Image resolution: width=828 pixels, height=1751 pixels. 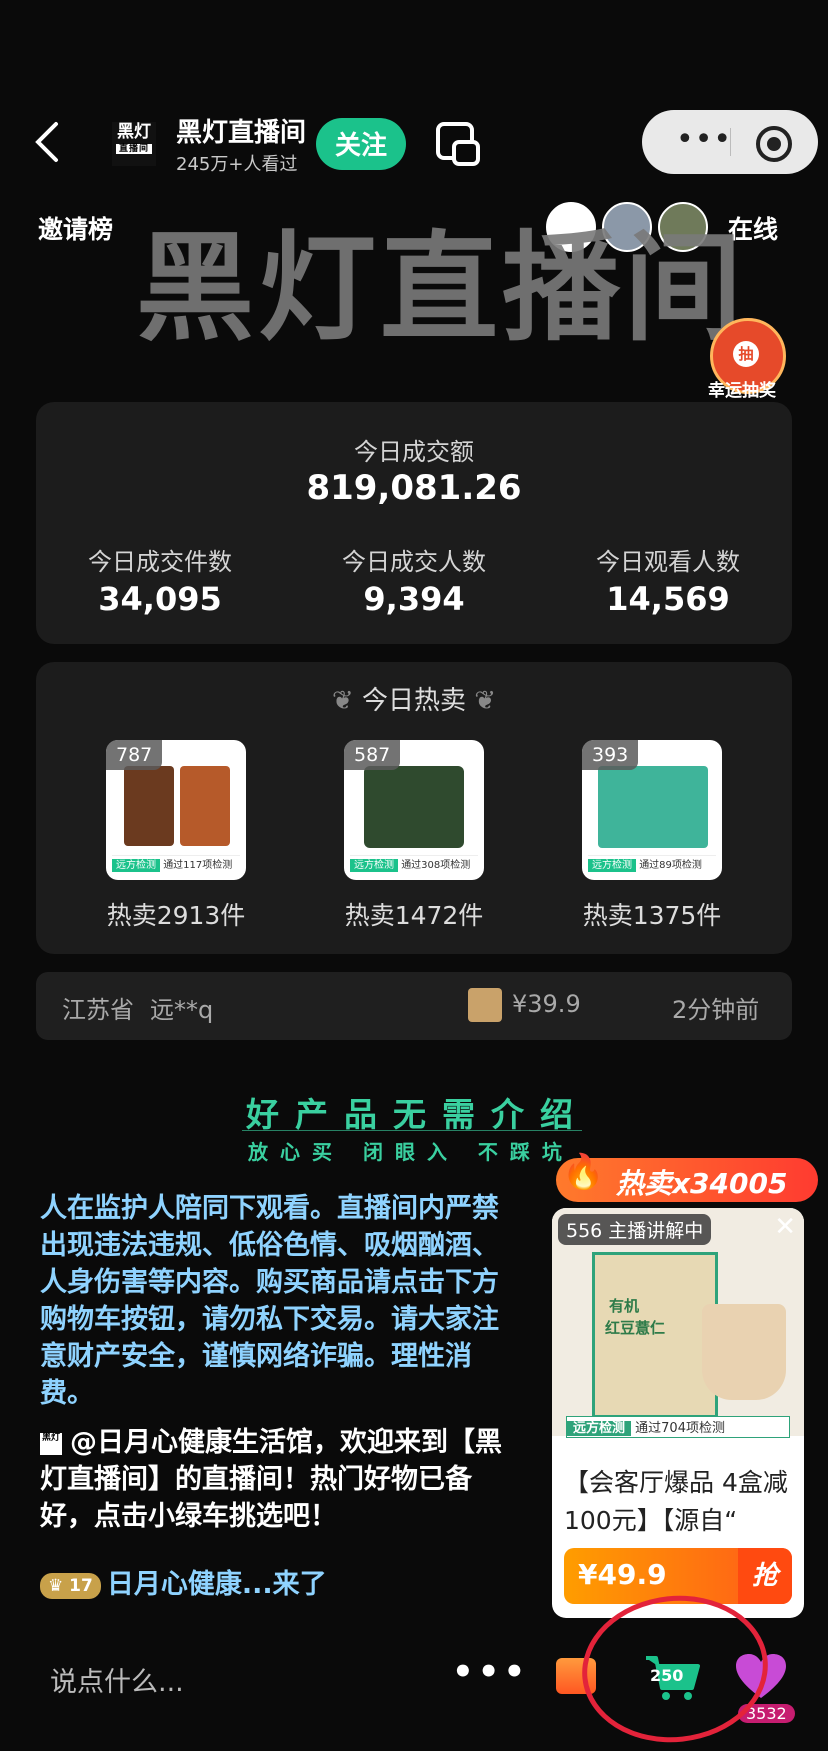 What do you see at coordinates (414, 864) in the screenshot?
I see `product-tag: 远方检测 通过308项检测` at bounding box center [414, 864].